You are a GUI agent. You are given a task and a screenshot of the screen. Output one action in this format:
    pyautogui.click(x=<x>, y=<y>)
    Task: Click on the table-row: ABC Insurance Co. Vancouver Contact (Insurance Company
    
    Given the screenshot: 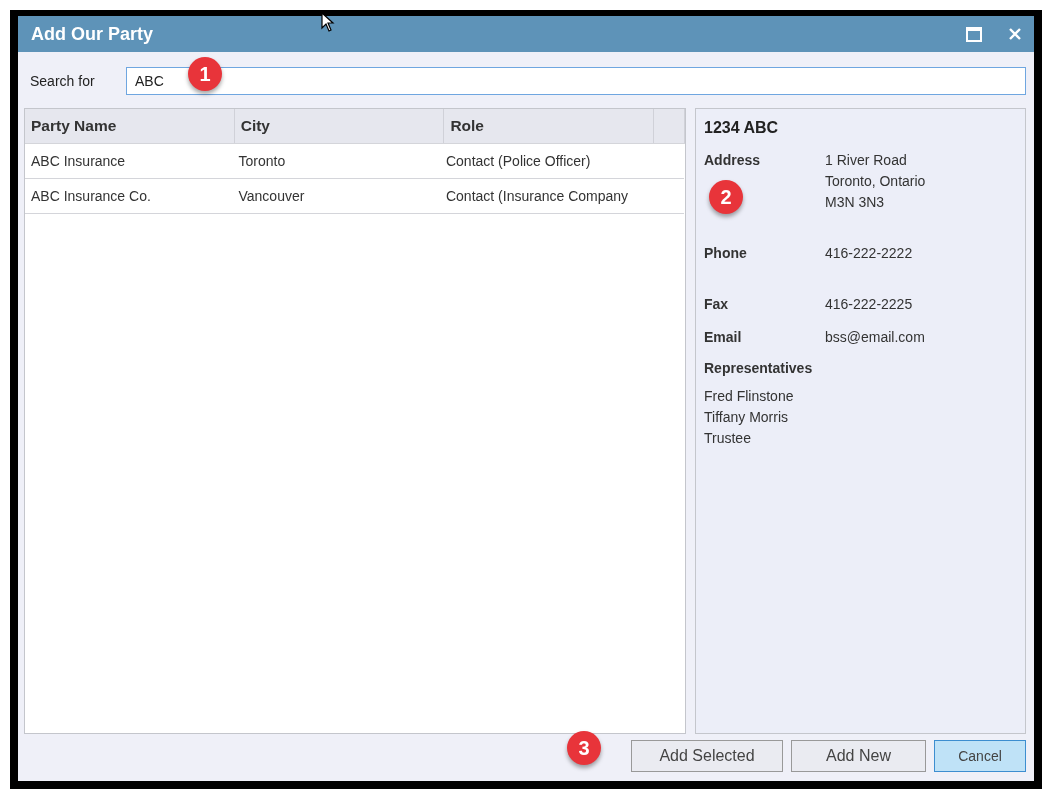 What is the action you would take?
    pyautogui.click(x=354, y=196)
    